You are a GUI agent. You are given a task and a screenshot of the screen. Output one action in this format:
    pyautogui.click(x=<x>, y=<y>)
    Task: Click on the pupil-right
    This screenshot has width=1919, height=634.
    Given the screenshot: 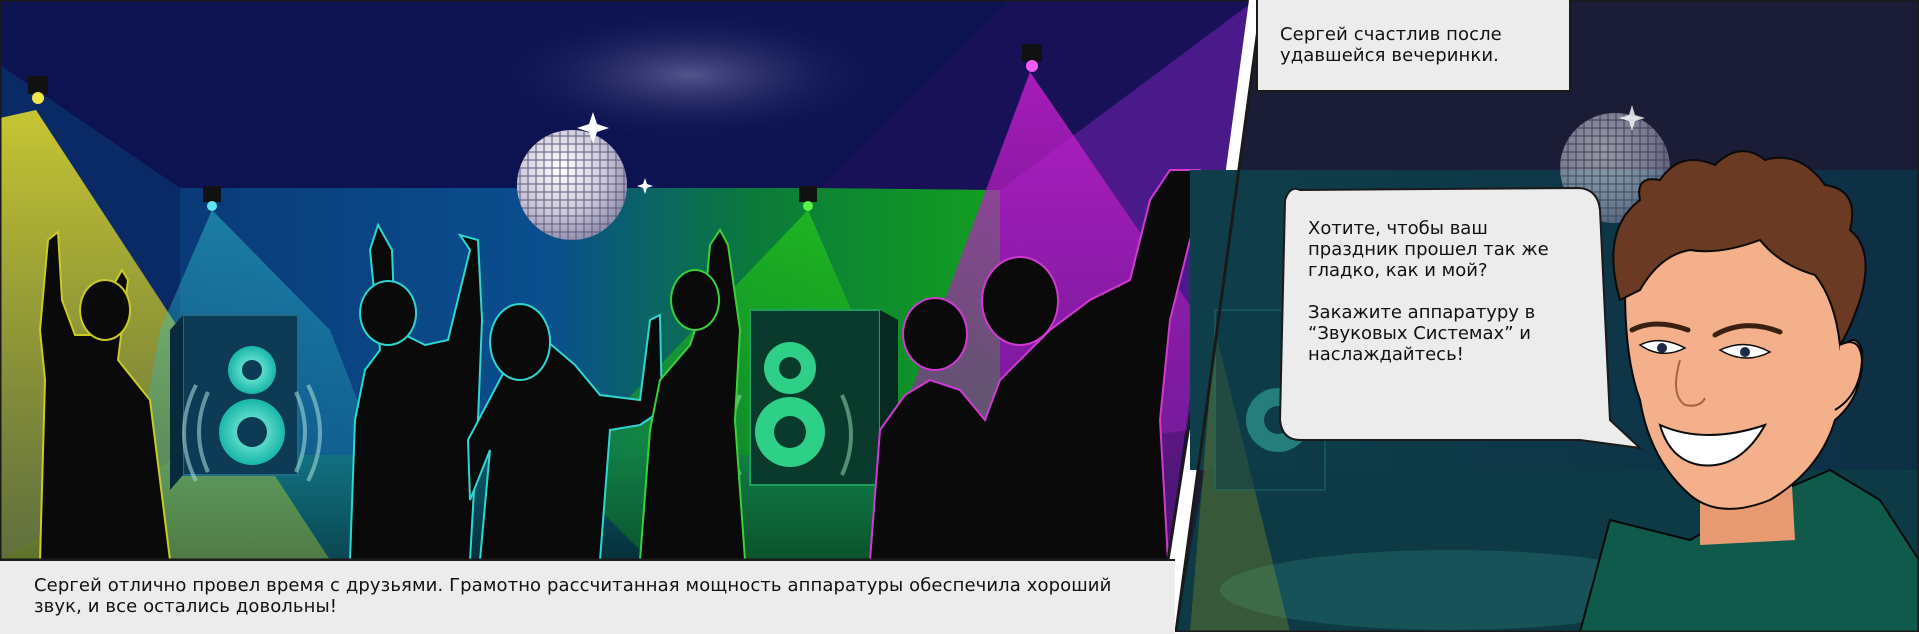 What is the action you would take?
    pyautogui.click(x=1745, y=352)
    